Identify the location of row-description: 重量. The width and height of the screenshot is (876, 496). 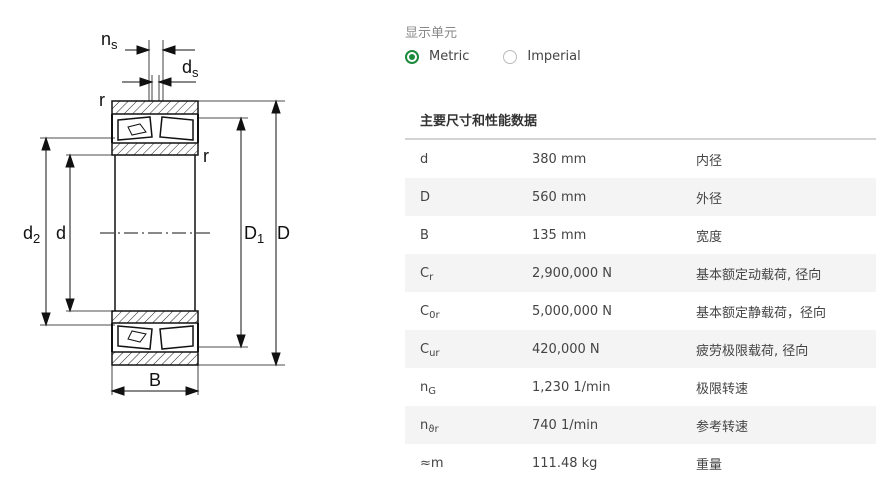
(709, 465).